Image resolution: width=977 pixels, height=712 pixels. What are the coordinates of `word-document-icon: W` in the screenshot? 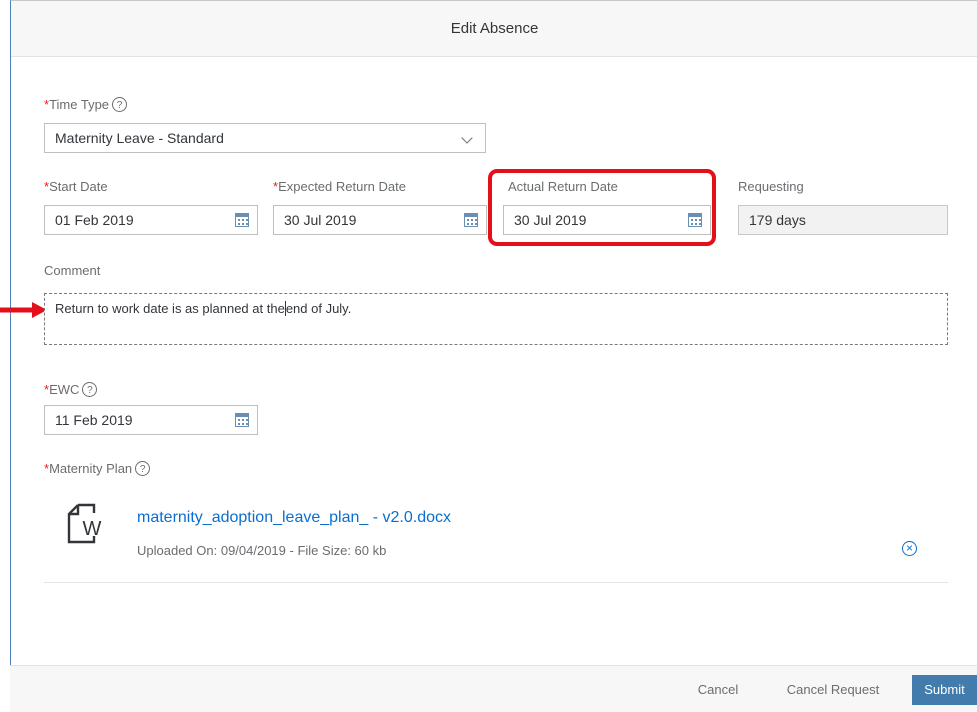 It's located at (84, 523).